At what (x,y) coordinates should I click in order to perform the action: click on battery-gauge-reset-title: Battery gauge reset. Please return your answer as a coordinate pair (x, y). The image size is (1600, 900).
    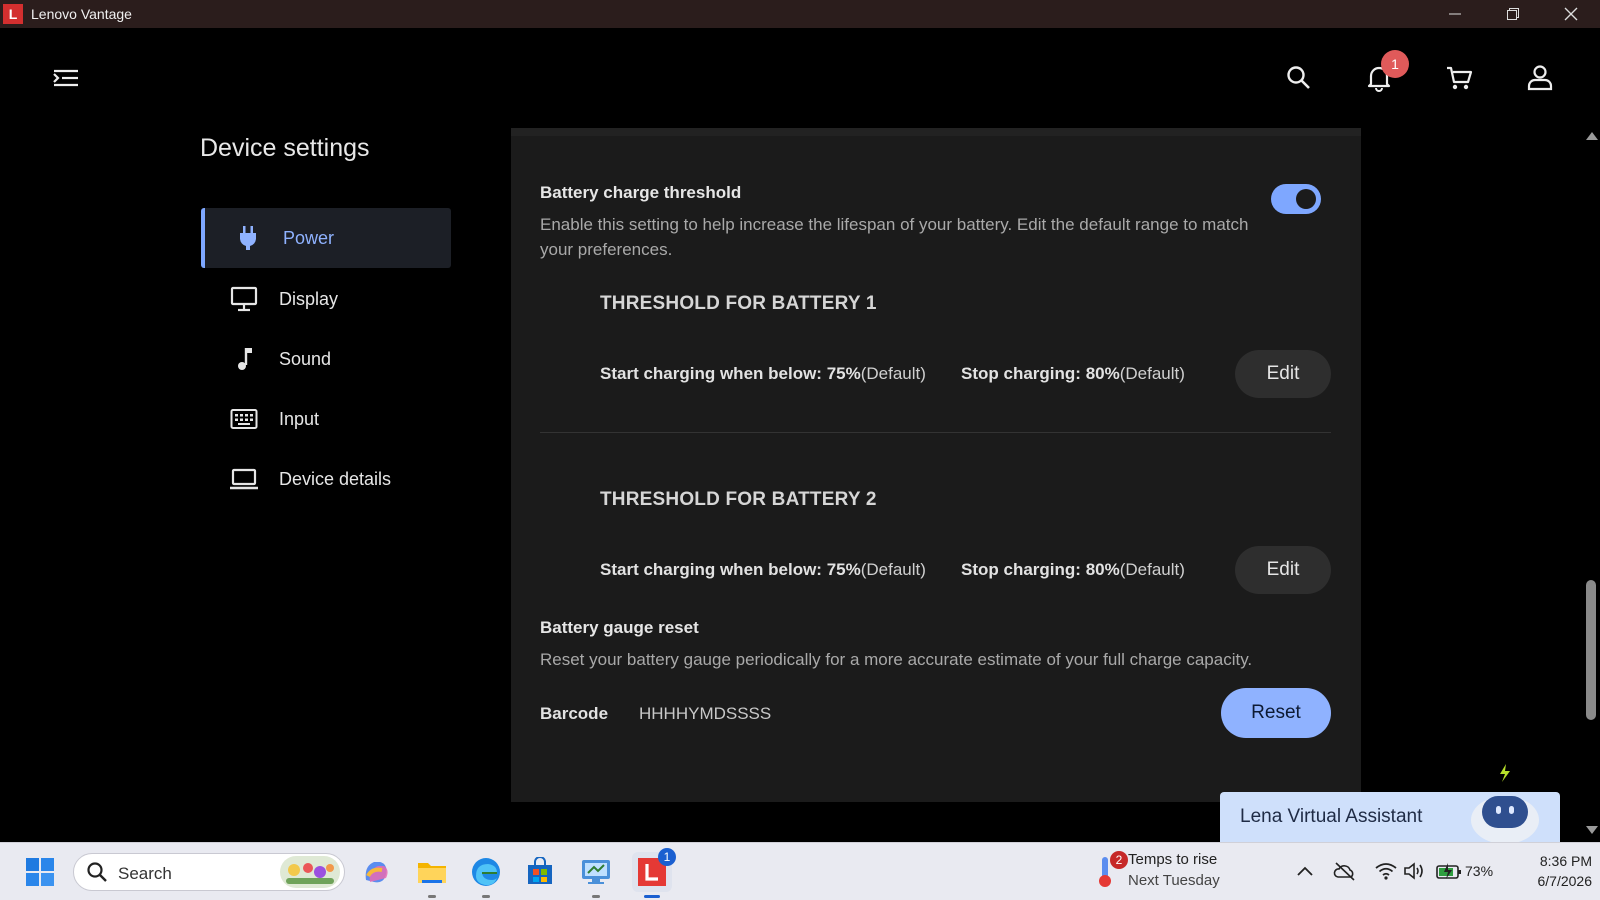
    Looking at the image, I should click on (619, 627).